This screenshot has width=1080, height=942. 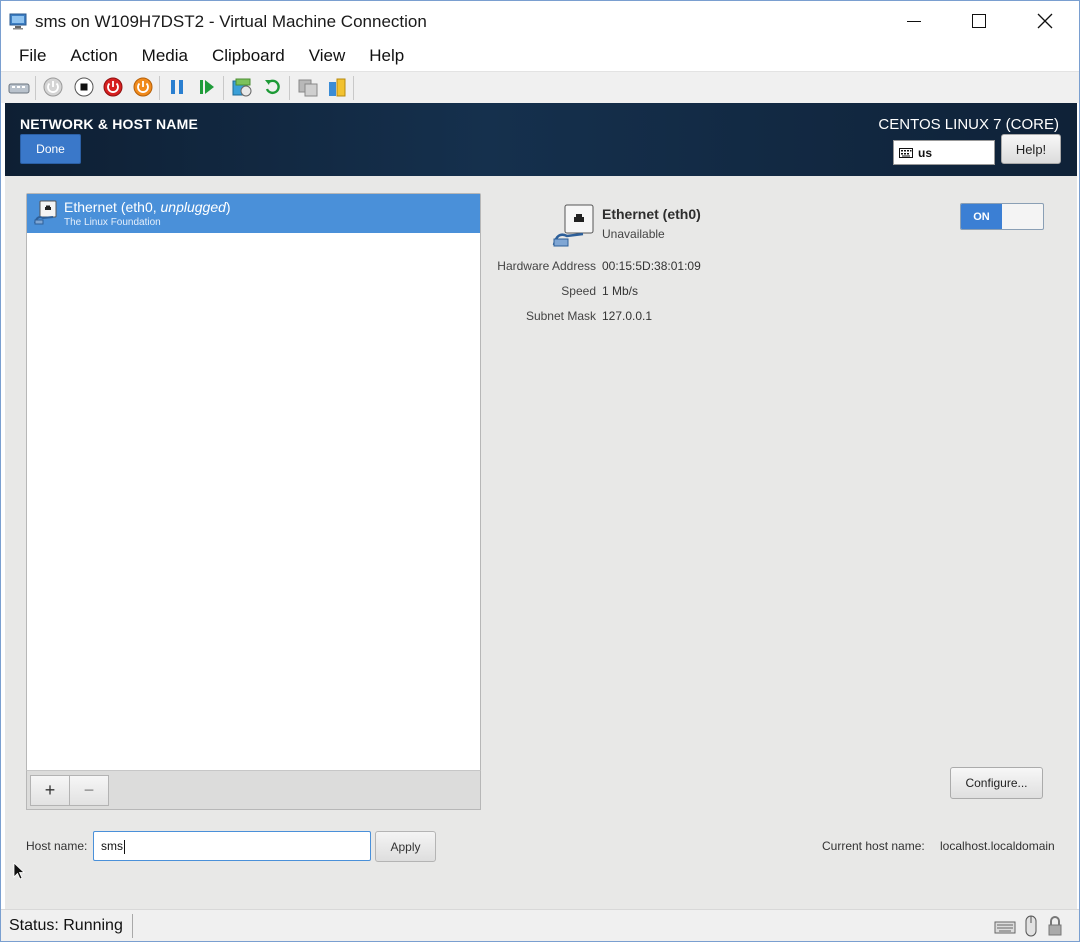 I want to click on host-name-label: Host name:, so click(x=57, y=846).